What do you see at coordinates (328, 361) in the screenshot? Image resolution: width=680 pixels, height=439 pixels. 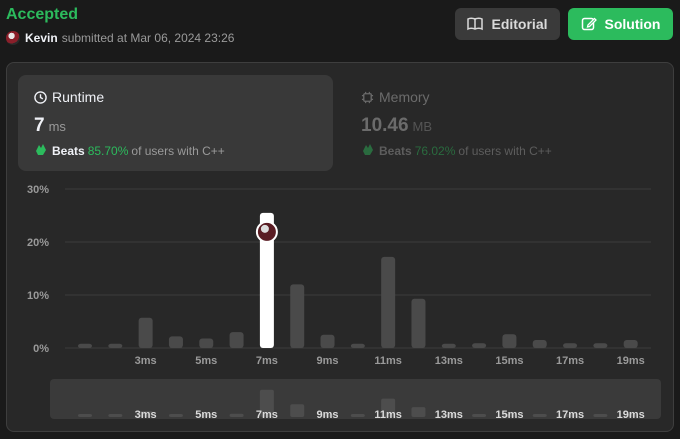 I see `x-tick-label: 9ms` at bounding box center [328, 361].